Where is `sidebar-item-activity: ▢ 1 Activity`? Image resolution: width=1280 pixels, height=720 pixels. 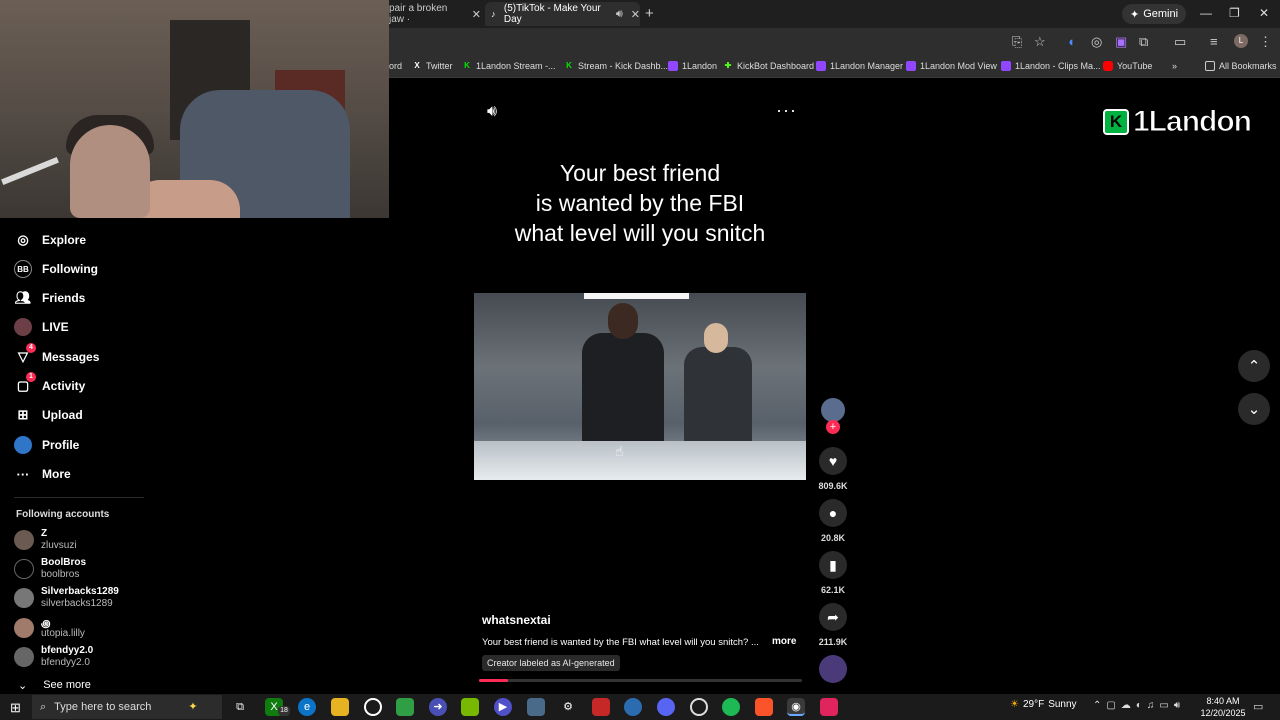
sidebar-item-activity: ▢ 1 Activity is located at coordinates (49, 385).